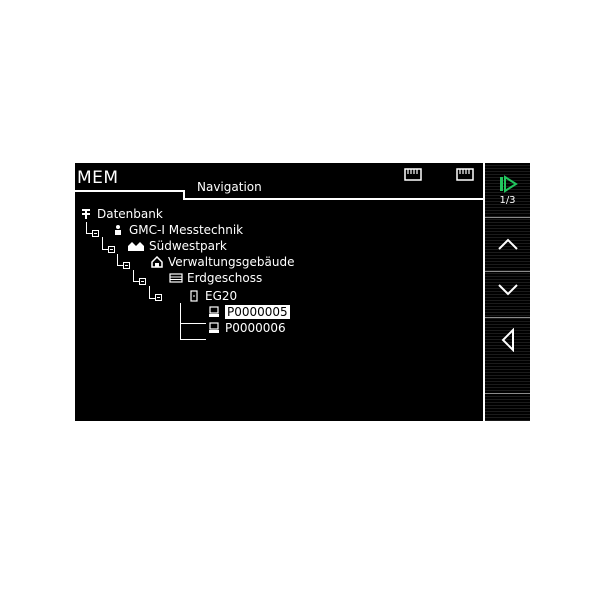 Image resolution: width=600 pixels, height=600 pixels. What do you see at coordinates (231, 261) in the screenshot?
I see `tree-item-label: Verwaltungsgebäude` at bounding box center [231, 261].